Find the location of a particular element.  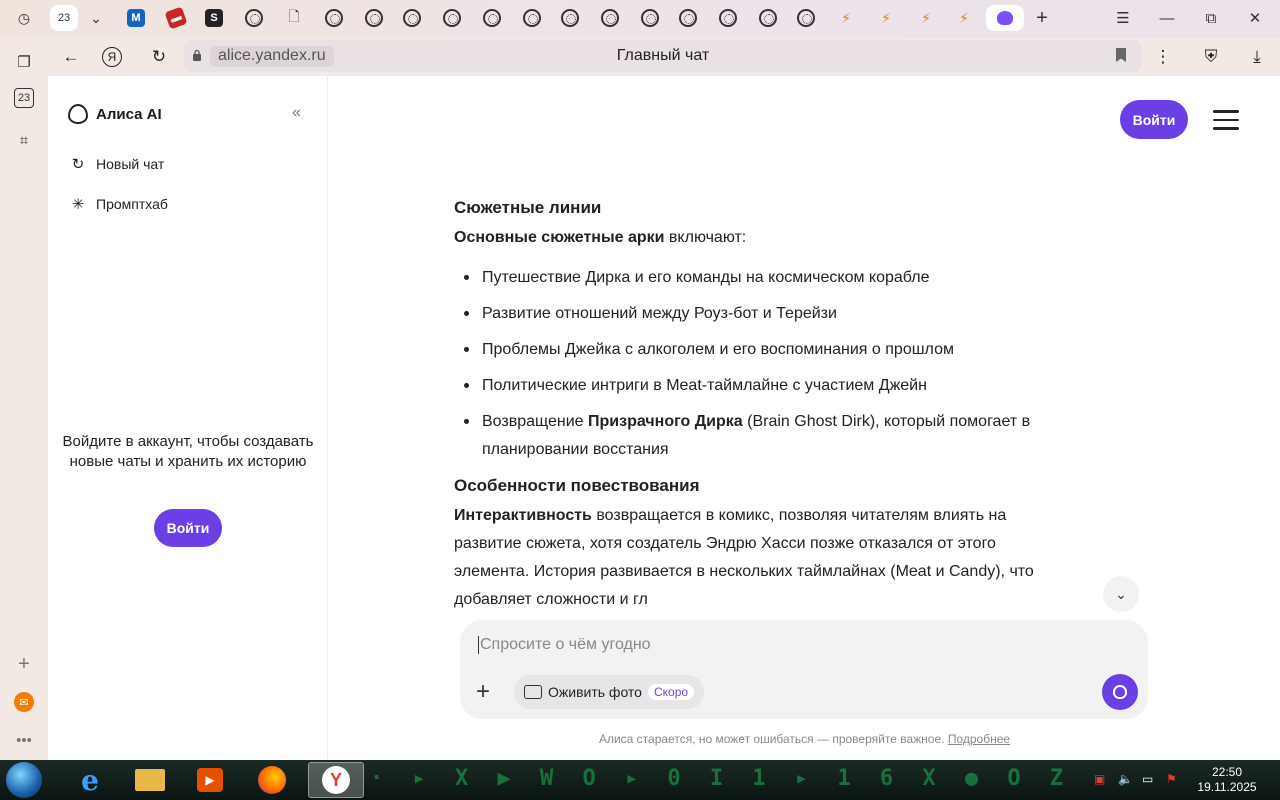

collections-icon: ❐ is located at coordinates (24, 62).